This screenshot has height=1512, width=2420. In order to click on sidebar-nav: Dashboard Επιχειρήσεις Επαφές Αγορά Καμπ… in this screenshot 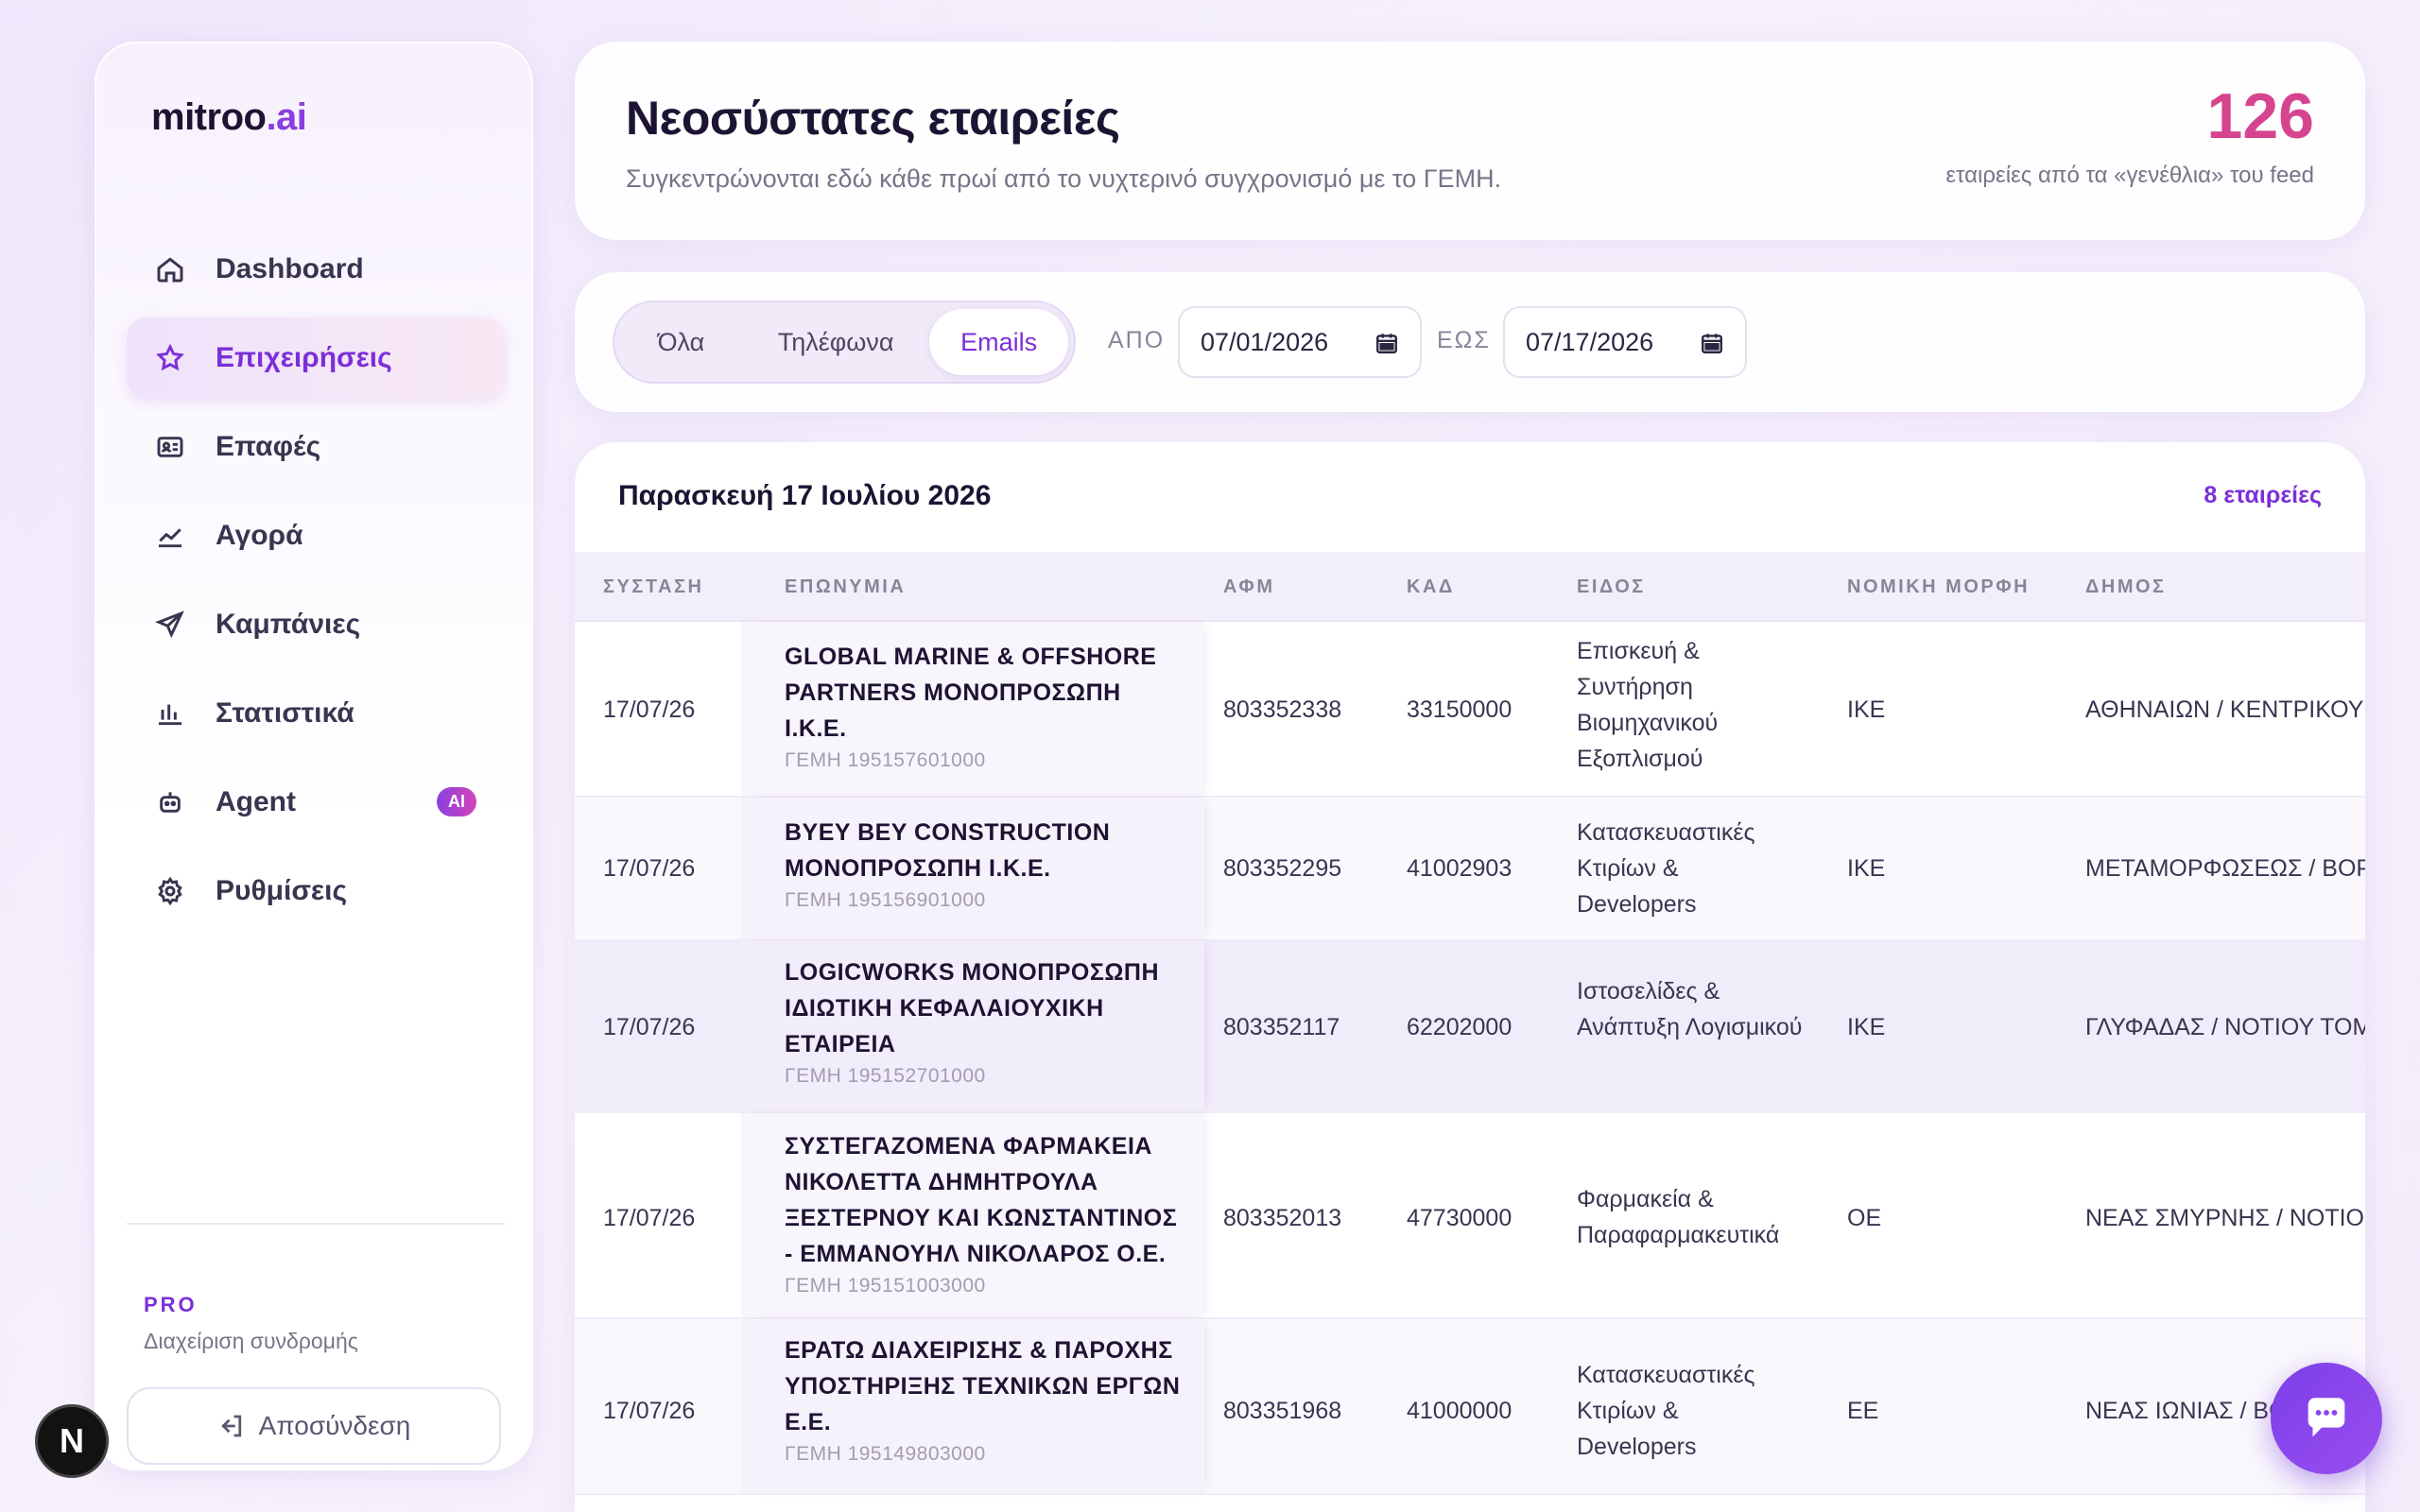, I will do `click(316, 584)`.